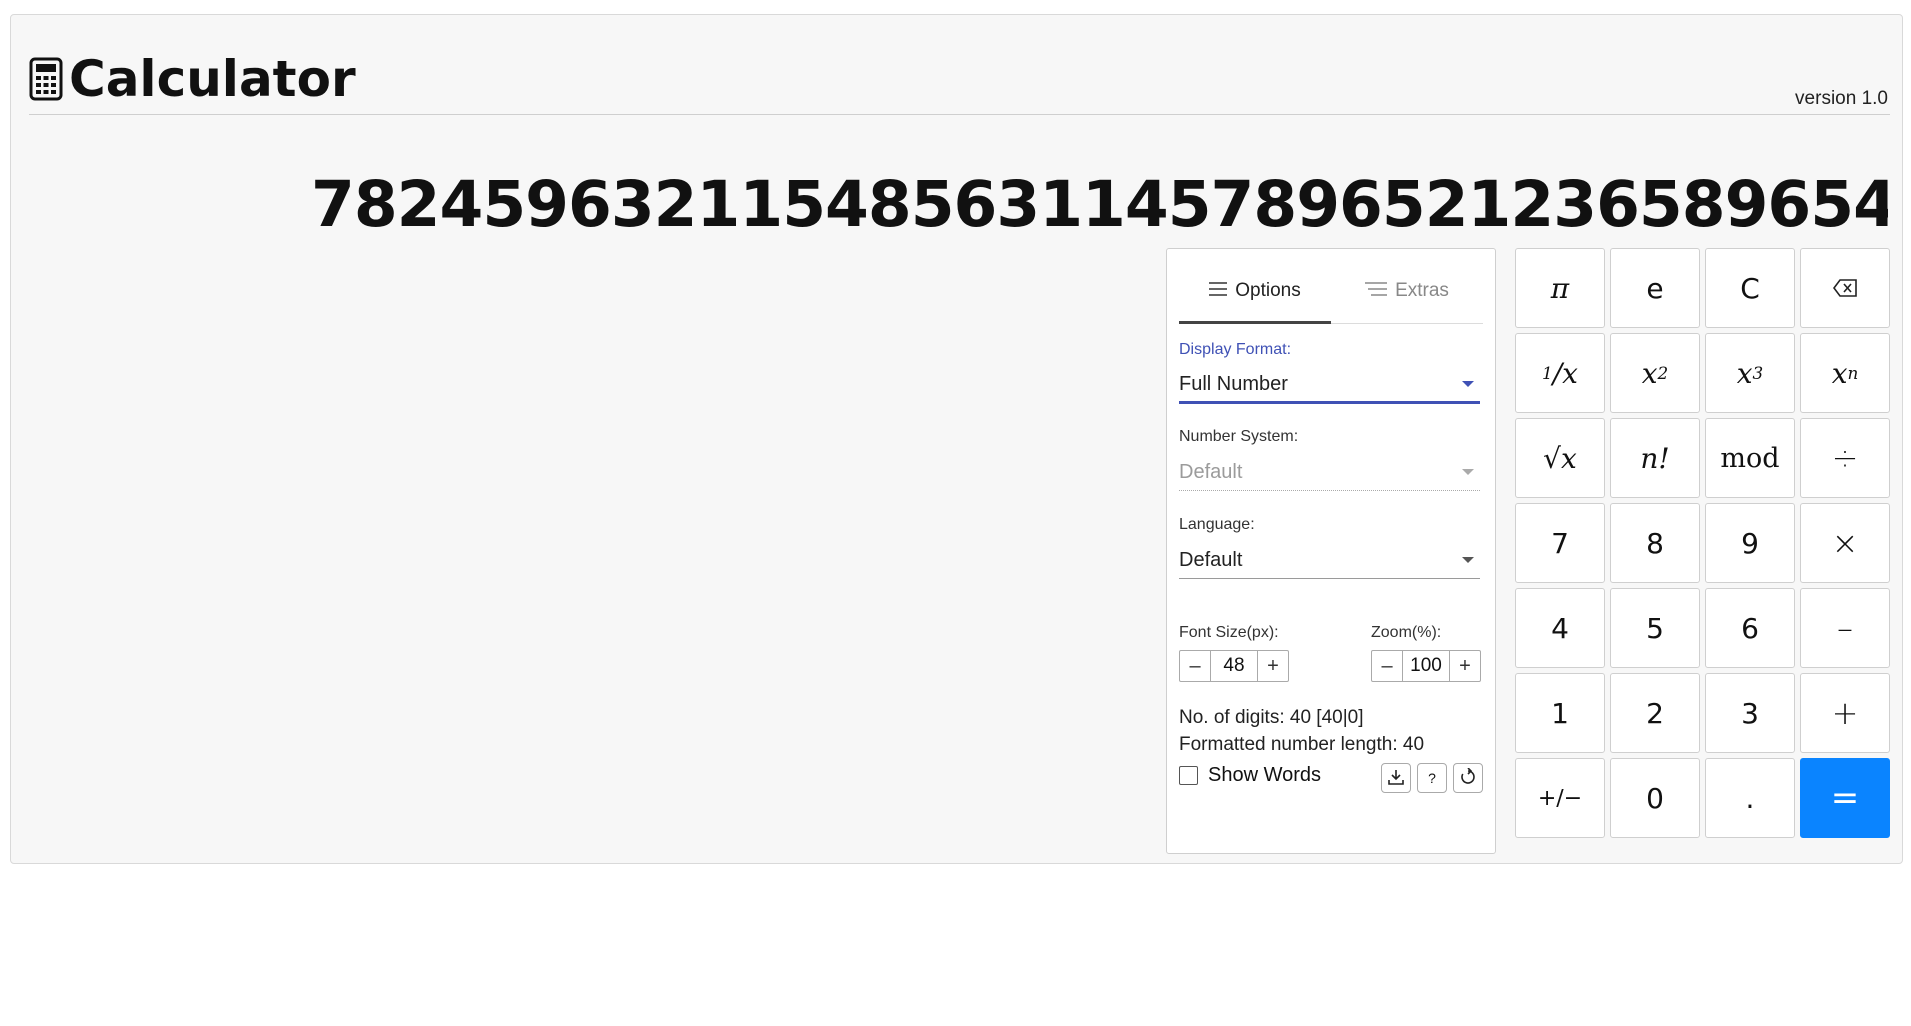 This screenshot has height=1026, width=1911. I want to click on power-button: xn, so click(1845, 373).